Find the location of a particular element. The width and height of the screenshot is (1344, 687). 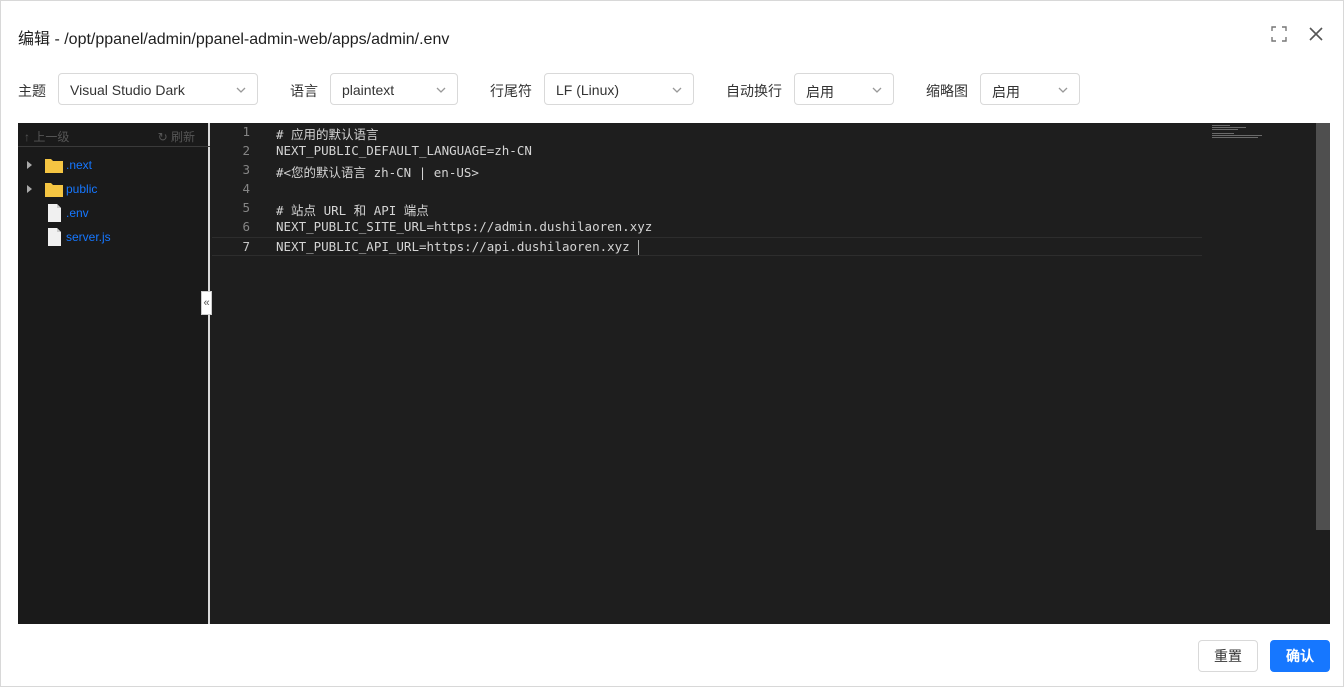

wrap-label: 自动换行 is located at coordinates (754, 91).